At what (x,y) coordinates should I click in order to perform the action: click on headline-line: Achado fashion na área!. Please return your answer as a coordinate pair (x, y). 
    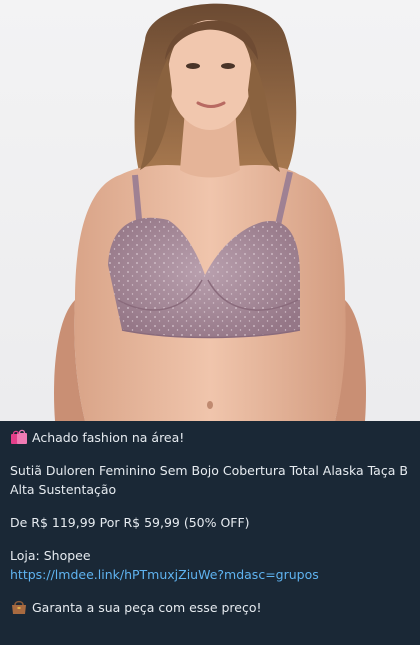
    Looking at the image, I should click on (210, 437).